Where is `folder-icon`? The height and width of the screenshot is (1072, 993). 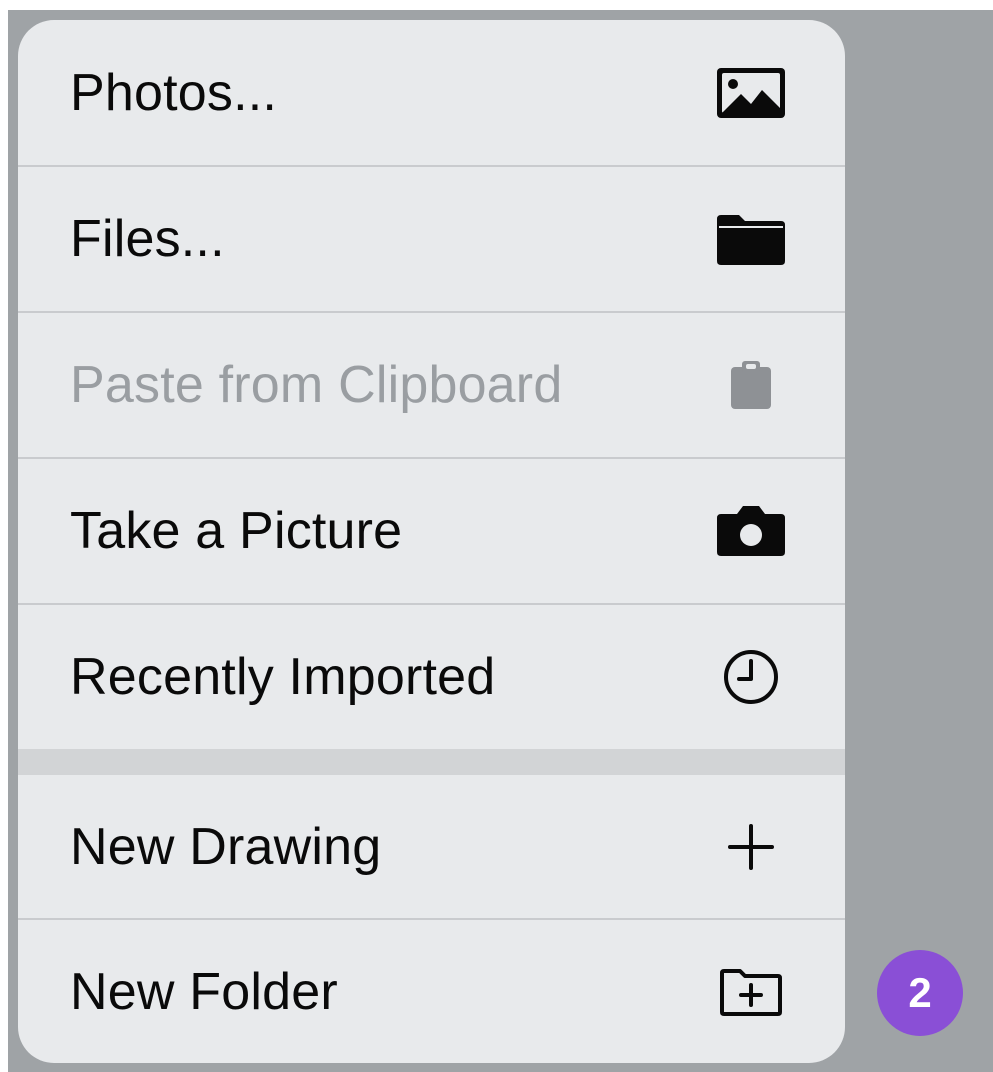
folder-icon is located at coordinates (751, 239).